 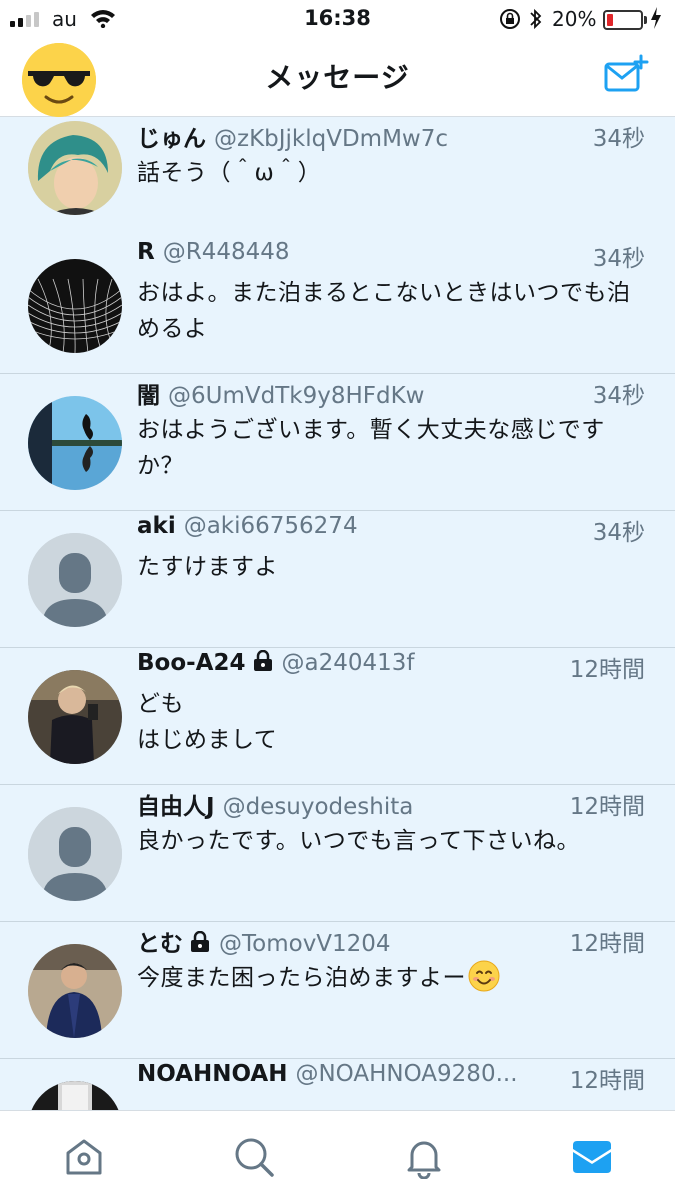 I want to click on sender-handle: @TomovV1204, so click(x=305, y=944).